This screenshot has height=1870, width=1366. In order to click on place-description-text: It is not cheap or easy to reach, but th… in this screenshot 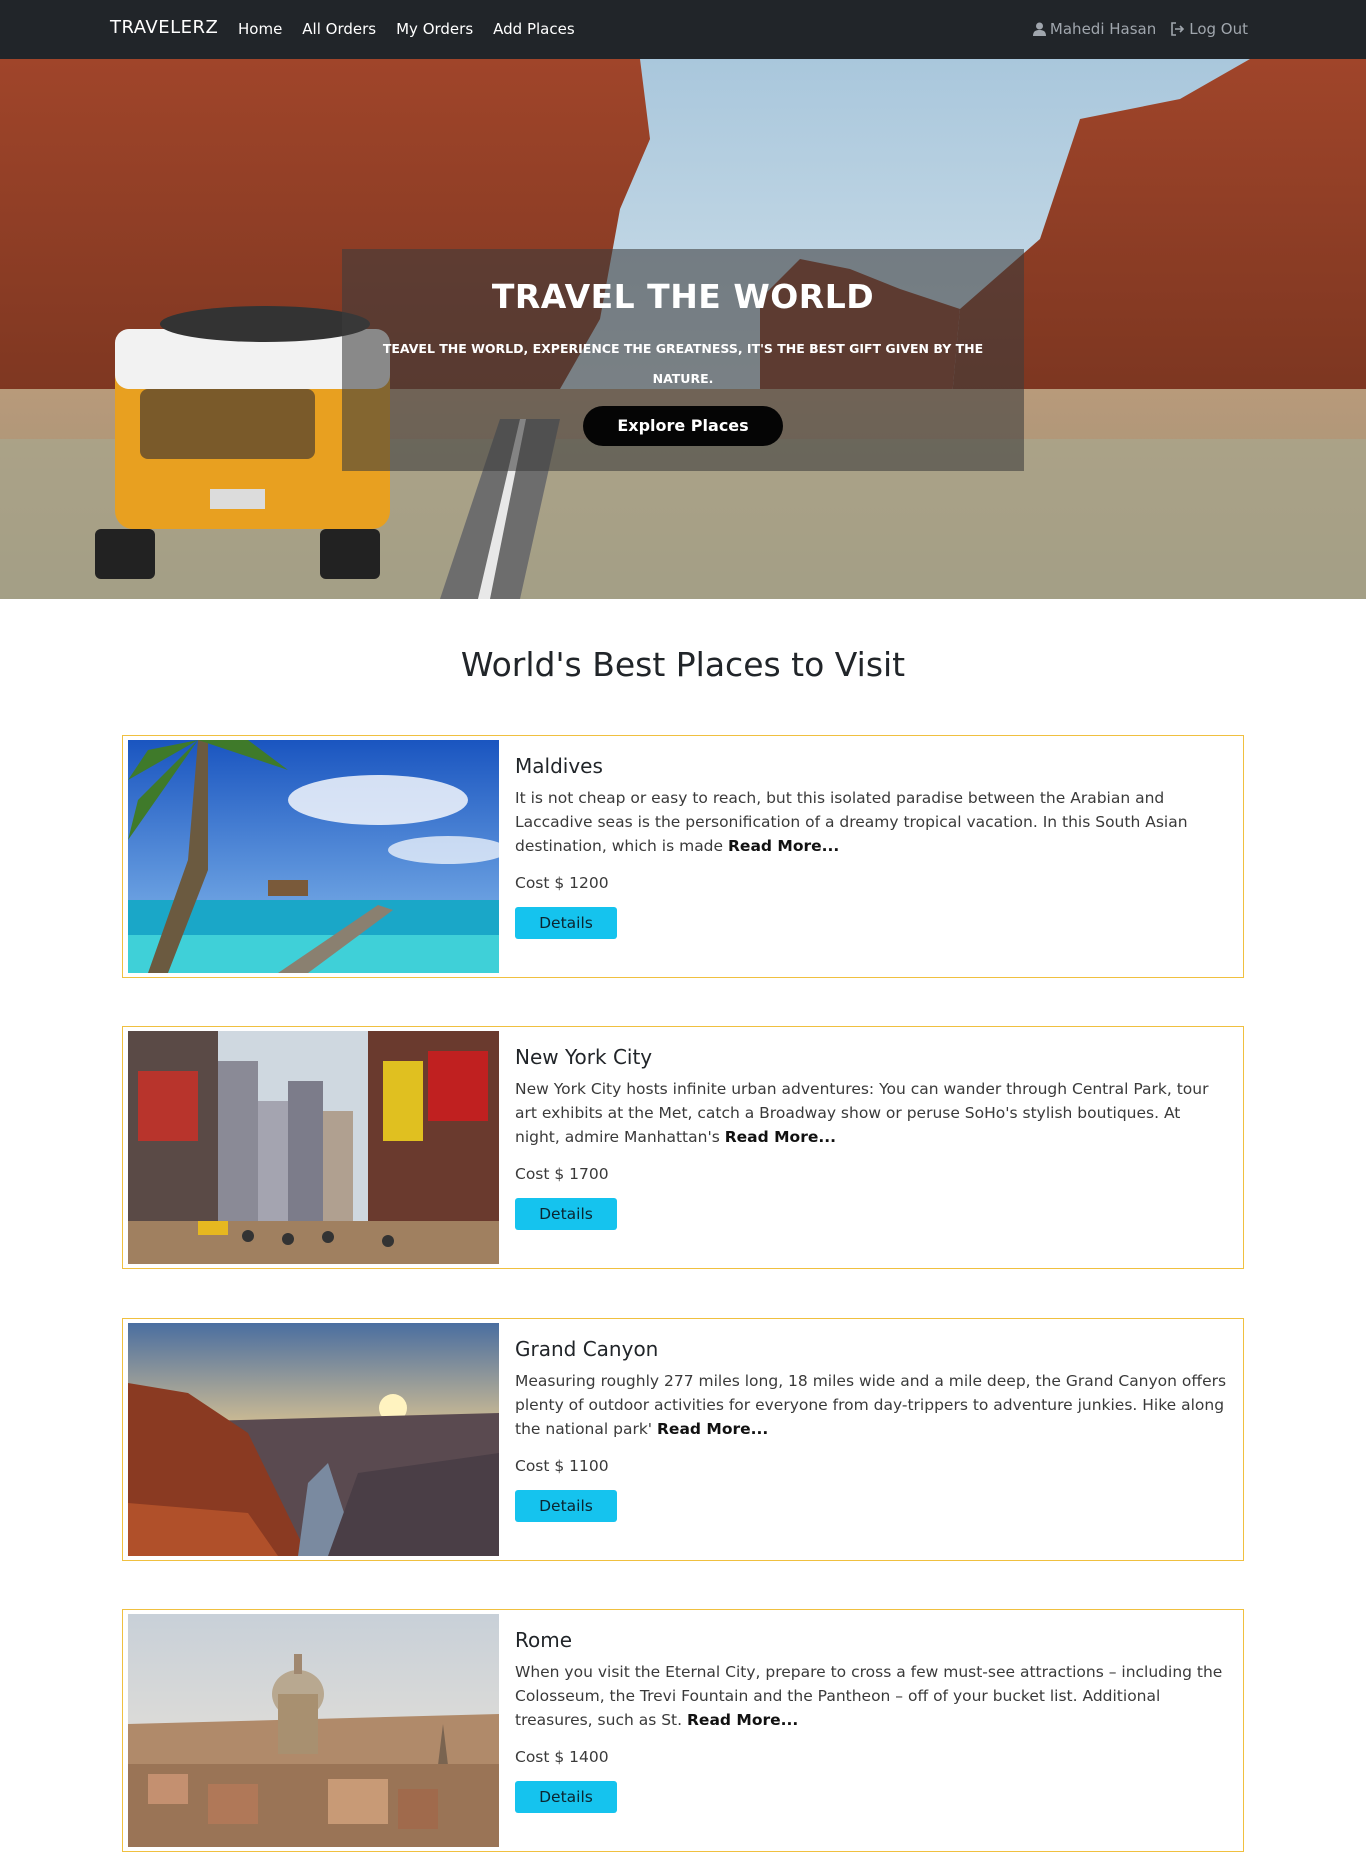, I will do `click(851, 822)`.